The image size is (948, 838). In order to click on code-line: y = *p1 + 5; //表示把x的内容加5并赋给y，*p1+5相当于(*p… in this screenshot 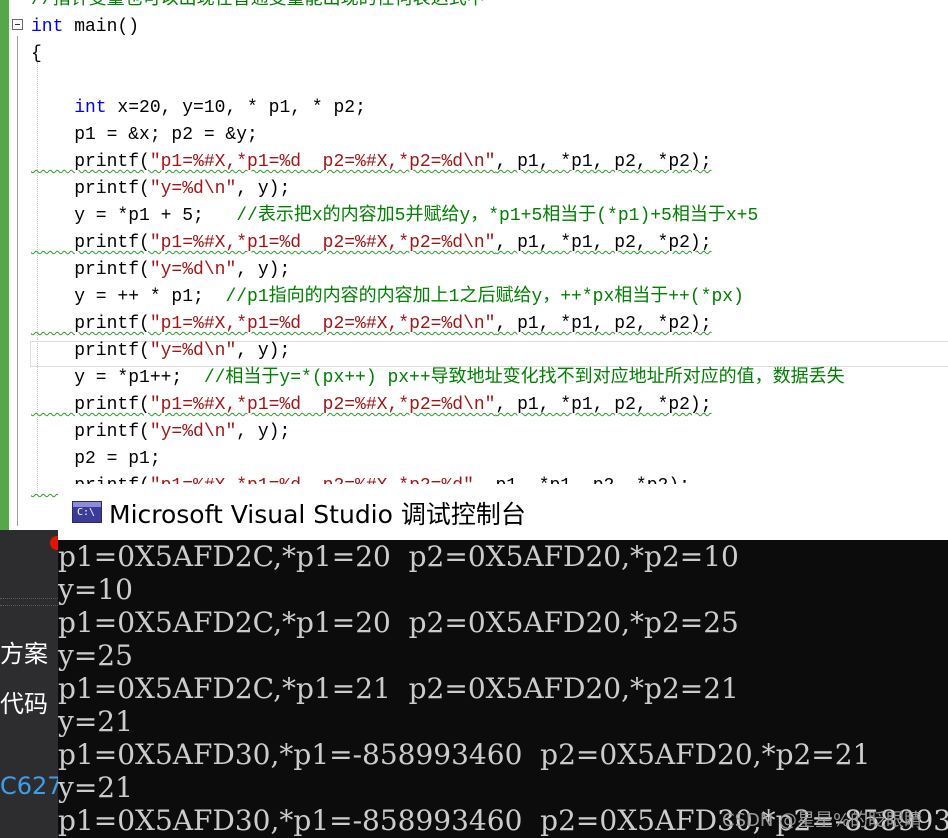, I will do `click(394, 216)`.